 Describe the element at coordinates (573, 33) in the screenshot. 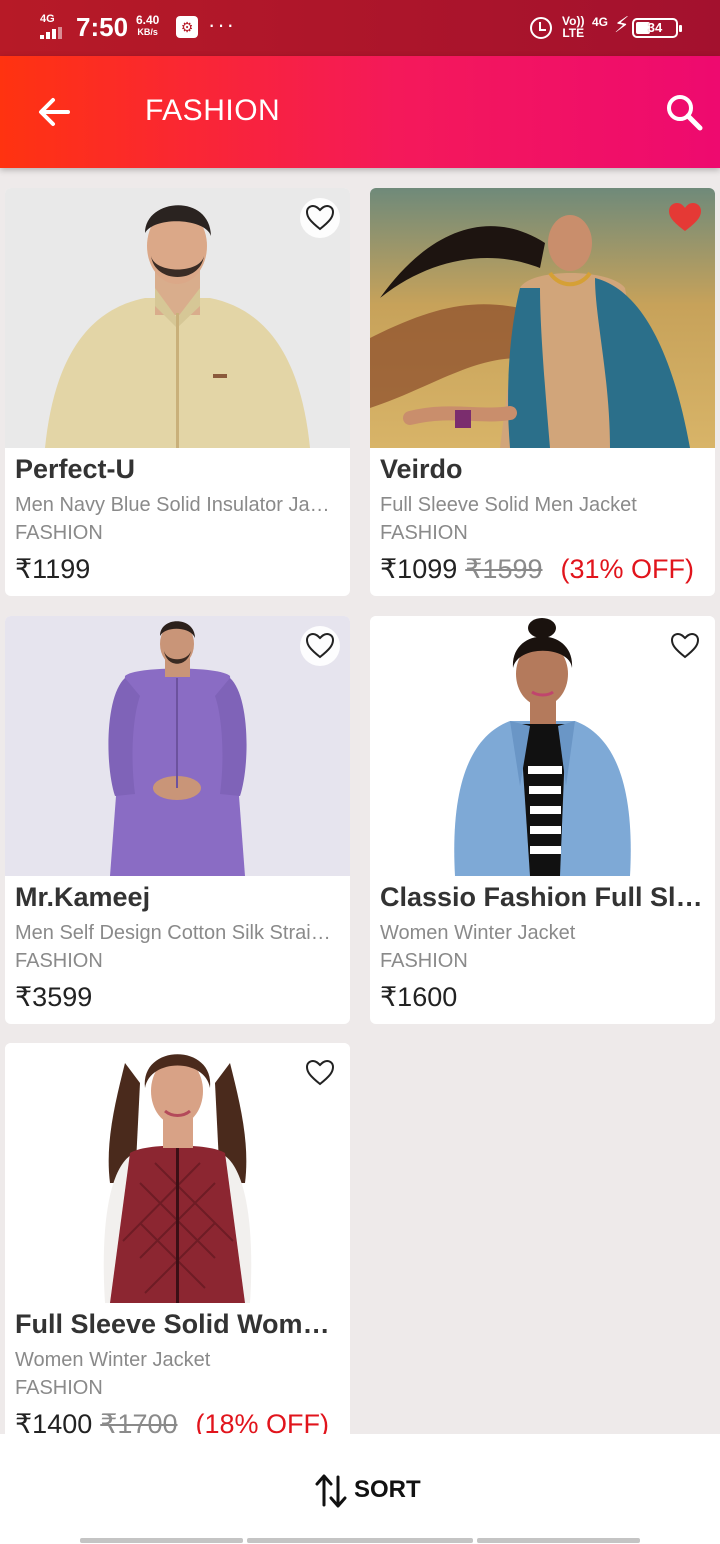

I see `volte-bottom: LTE` at that location.